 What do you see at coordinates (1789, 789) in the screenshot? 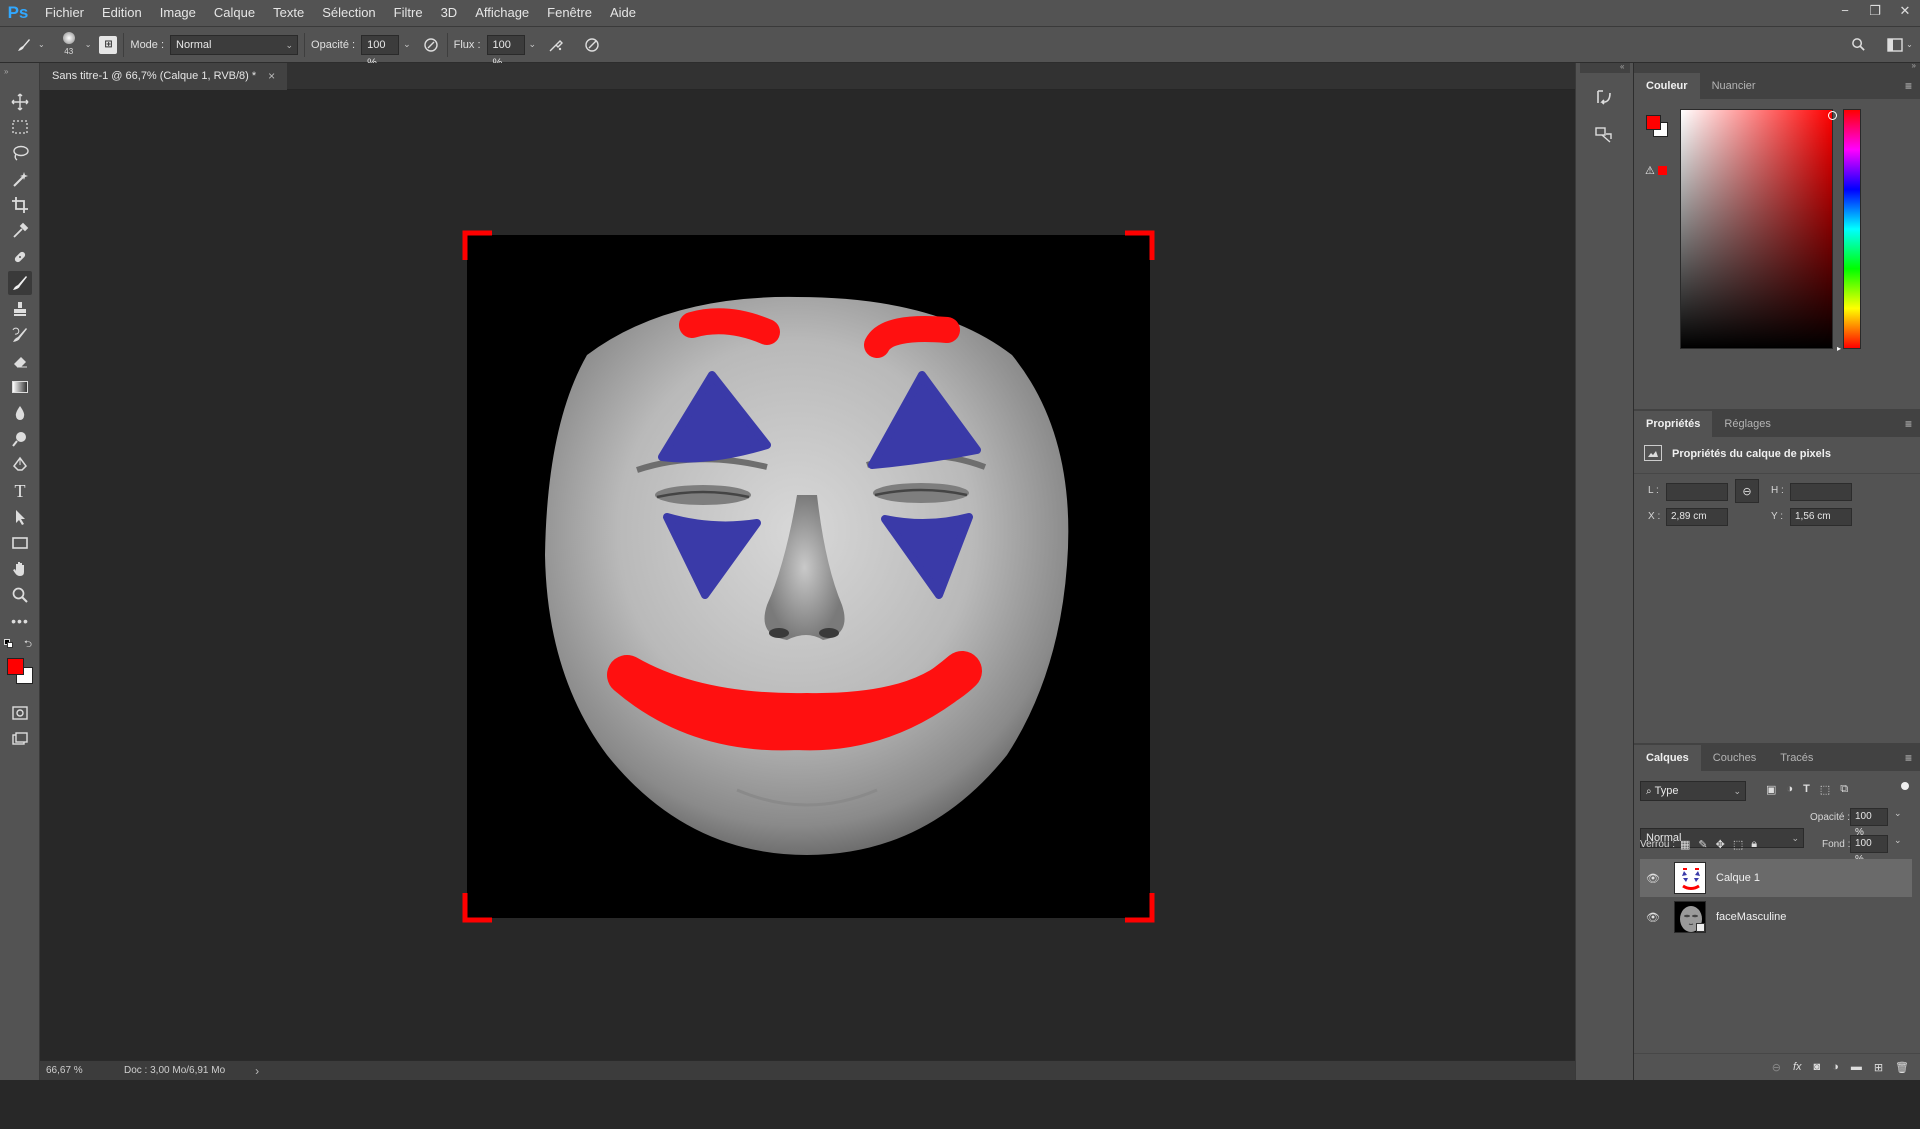
I see `filter-adjustment-icon: ◑` at bounding box center [1789, 789].